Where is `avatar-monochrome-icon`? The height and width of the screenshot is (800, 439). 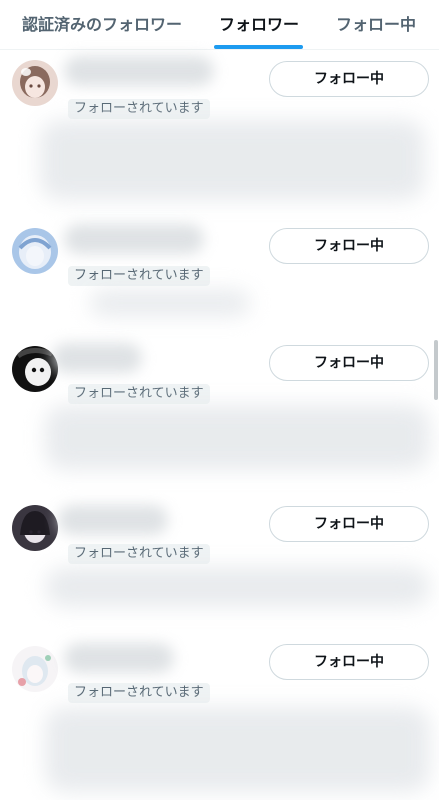 avatar-monochrome-icon is located at coordinates (35, 369).